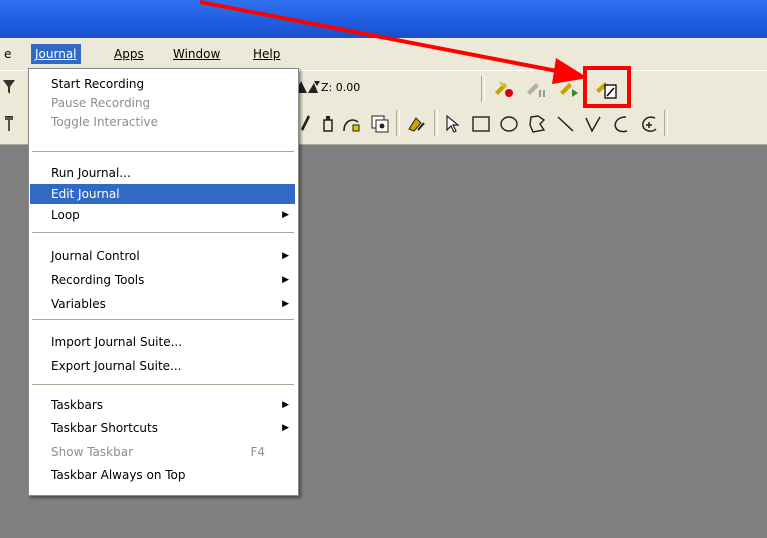  I want to click on annotation-arrow-head, so click(570, 71).